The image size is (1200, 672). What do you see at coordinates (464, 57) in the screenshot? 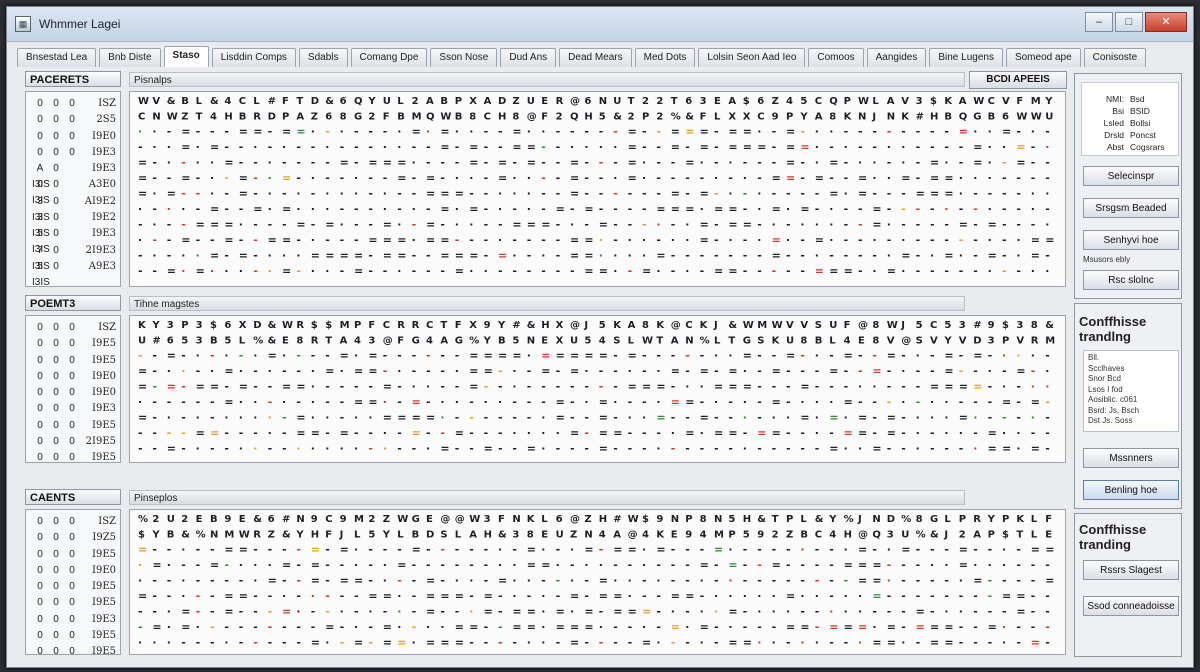
I see `tab-6: Sson Nose` at bounding box center [464, 57].